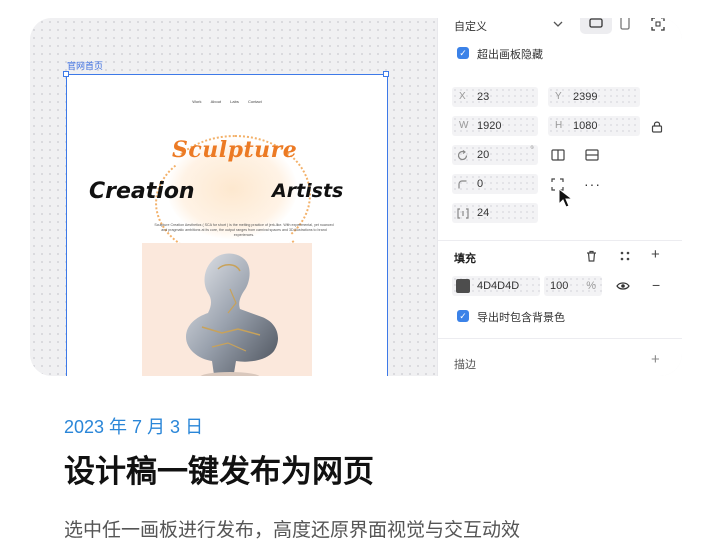  I want to click on add-fill-icon: +, so click(655, 254).